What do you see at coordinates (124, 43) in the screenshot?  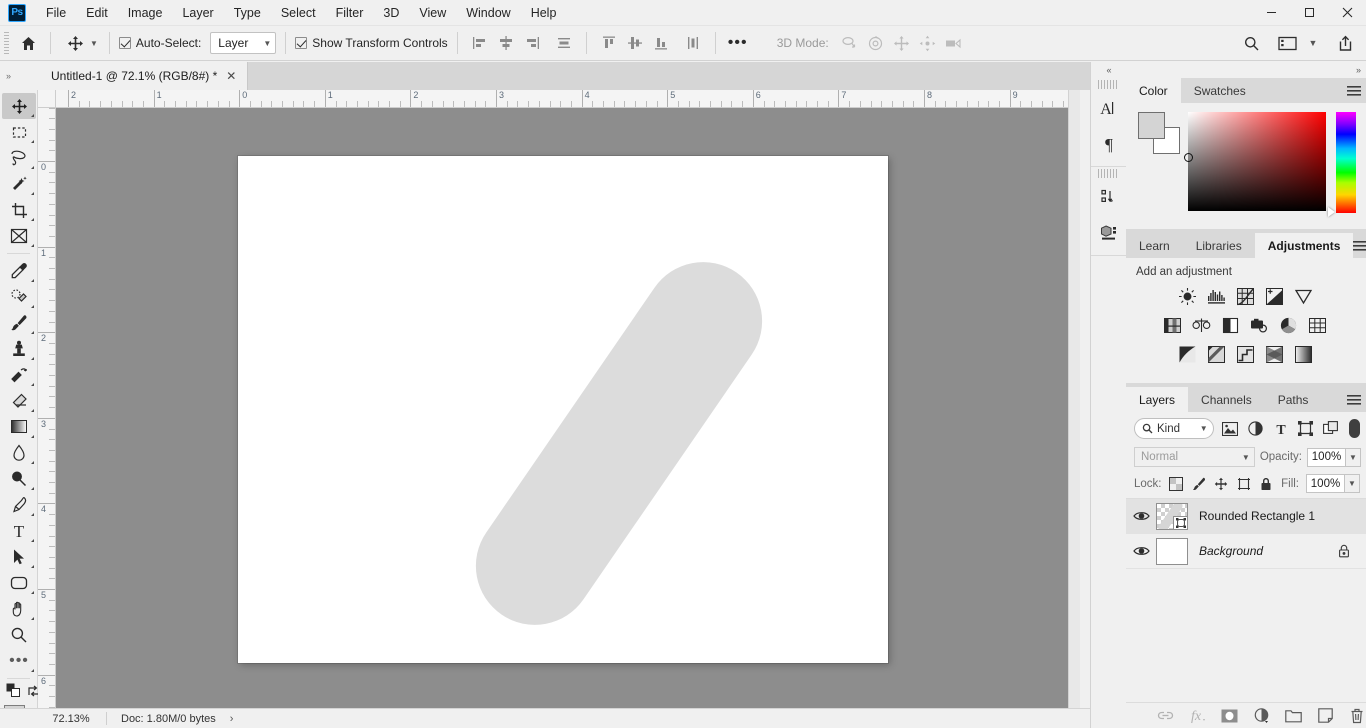 I see `auto-select-check-box-icon` at bounding box center [124, 43].